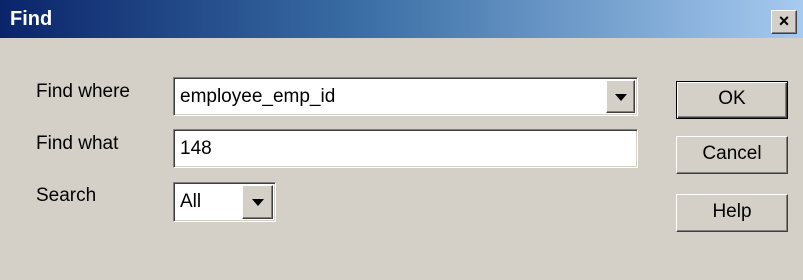  Describe the element at coordinates (732, 213) in the screenshot. I see `help-button: Help` at that location.